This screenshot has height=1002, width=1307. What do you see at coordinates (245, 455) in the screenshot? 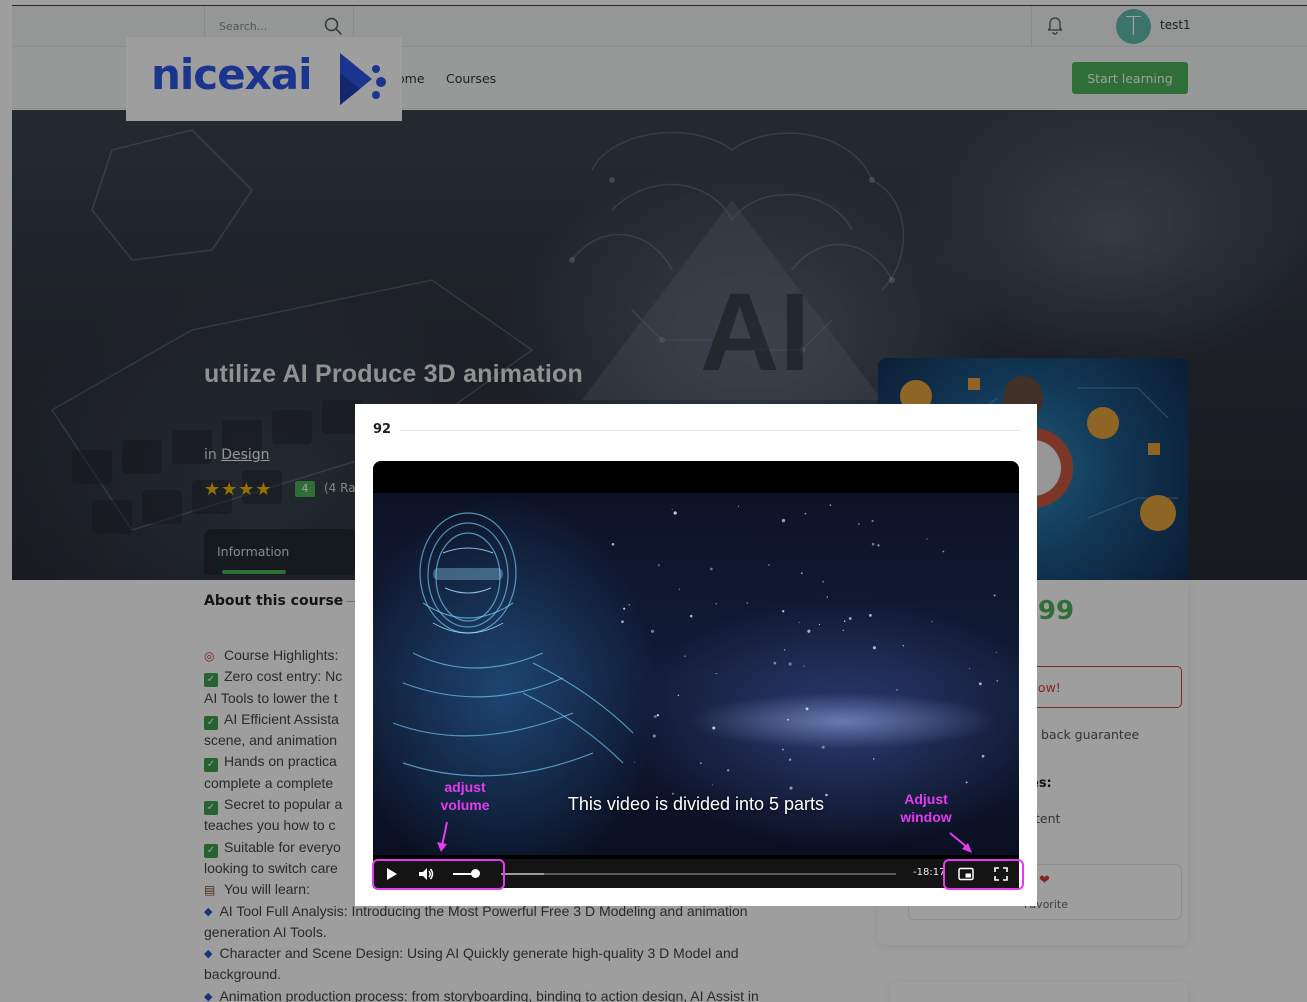
I see `category-link: Design` at bounding box center [245, 455].